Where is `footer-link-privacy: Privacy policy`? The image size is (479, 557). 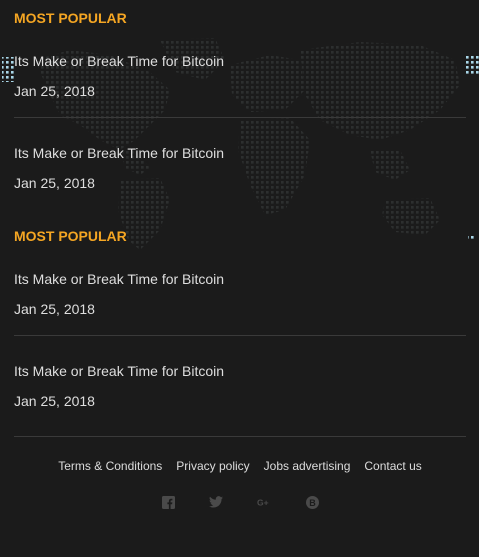
footer-link-privacy: Privacy policy is located at coordinates (212, 466).